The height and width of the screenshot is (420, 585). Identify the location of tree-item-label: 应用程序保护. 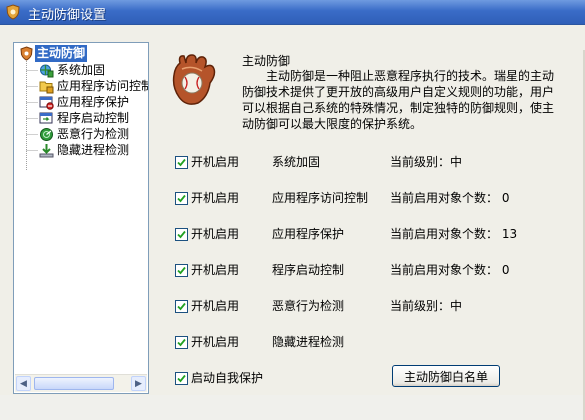
(93, 102).